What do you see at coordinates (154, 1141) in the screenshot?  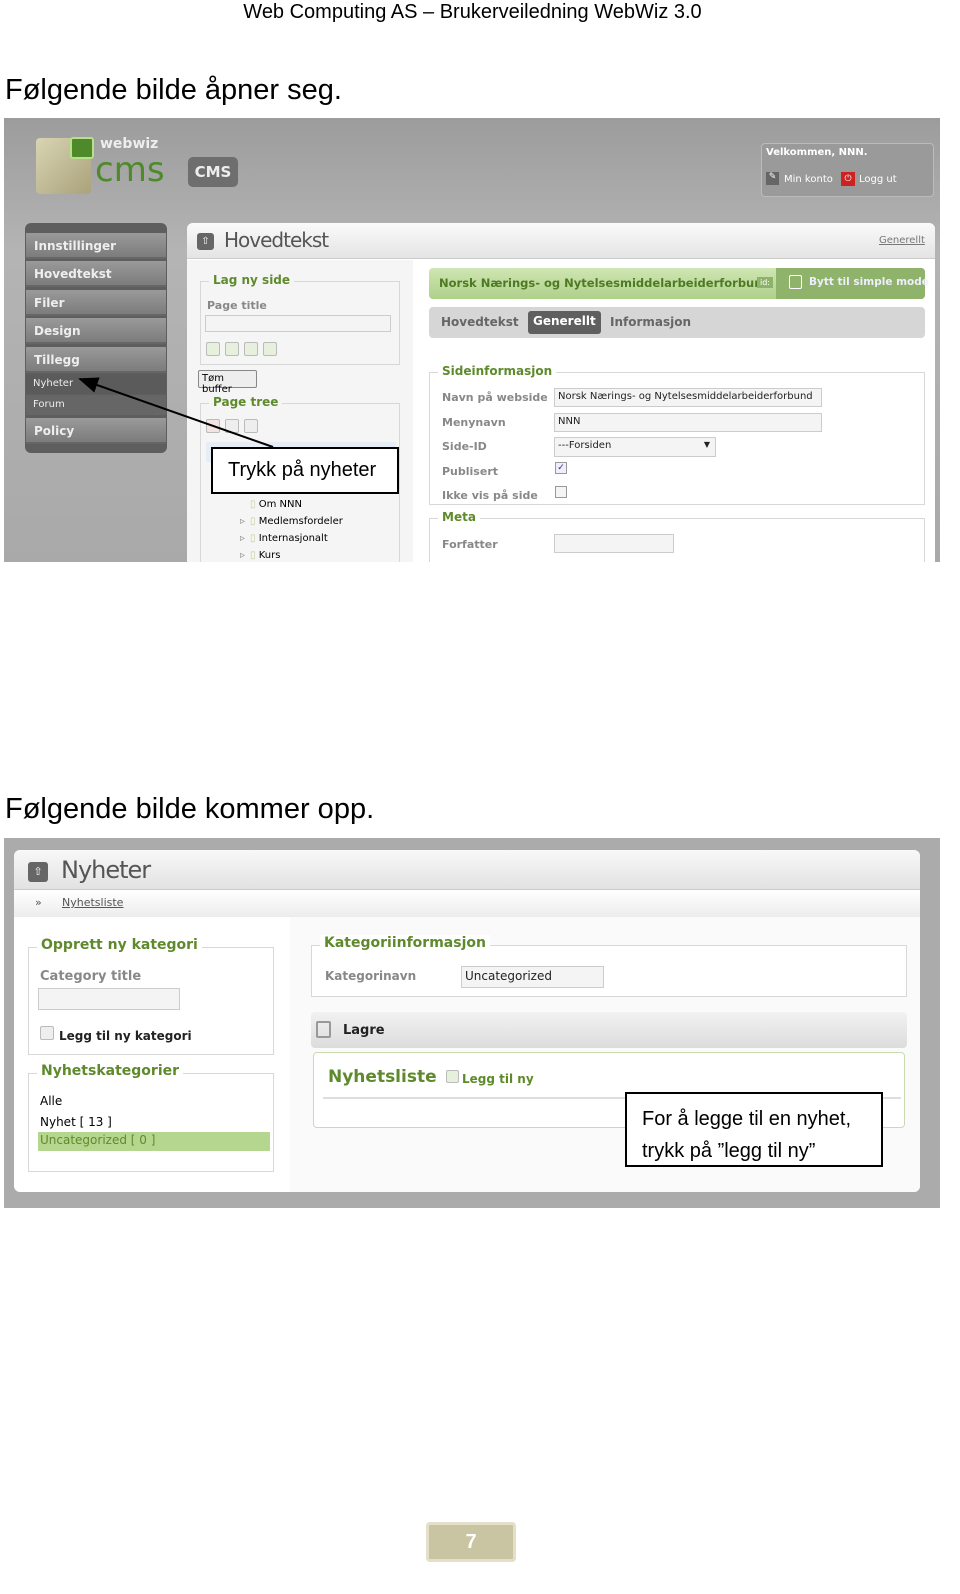 I see `category-item-uncategorized: Uncategorized [ 0 ]` at bounding box center [154, 1141].